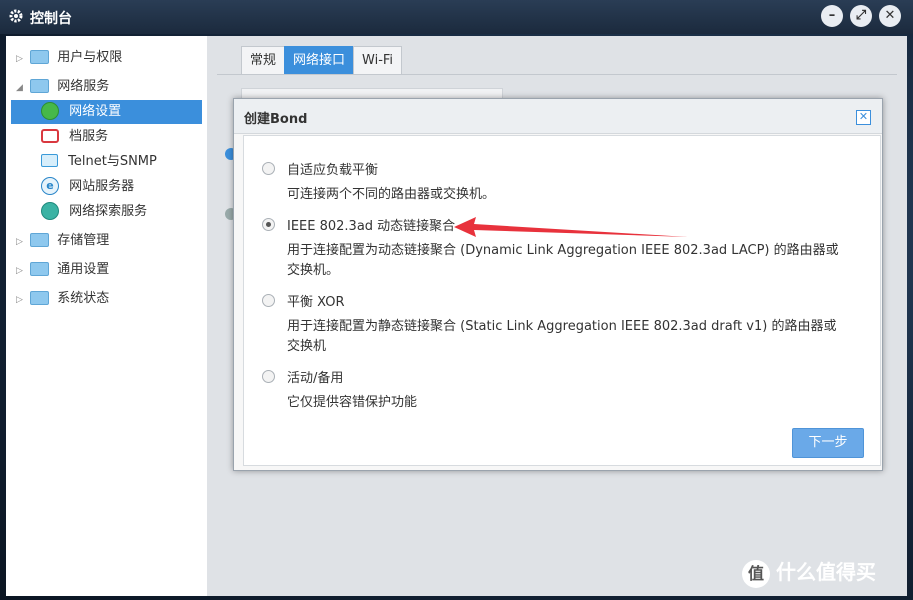 The height and width of the screenshot is (600, 913). I want to click on option-description-line: 交换机, so click(307, 346).